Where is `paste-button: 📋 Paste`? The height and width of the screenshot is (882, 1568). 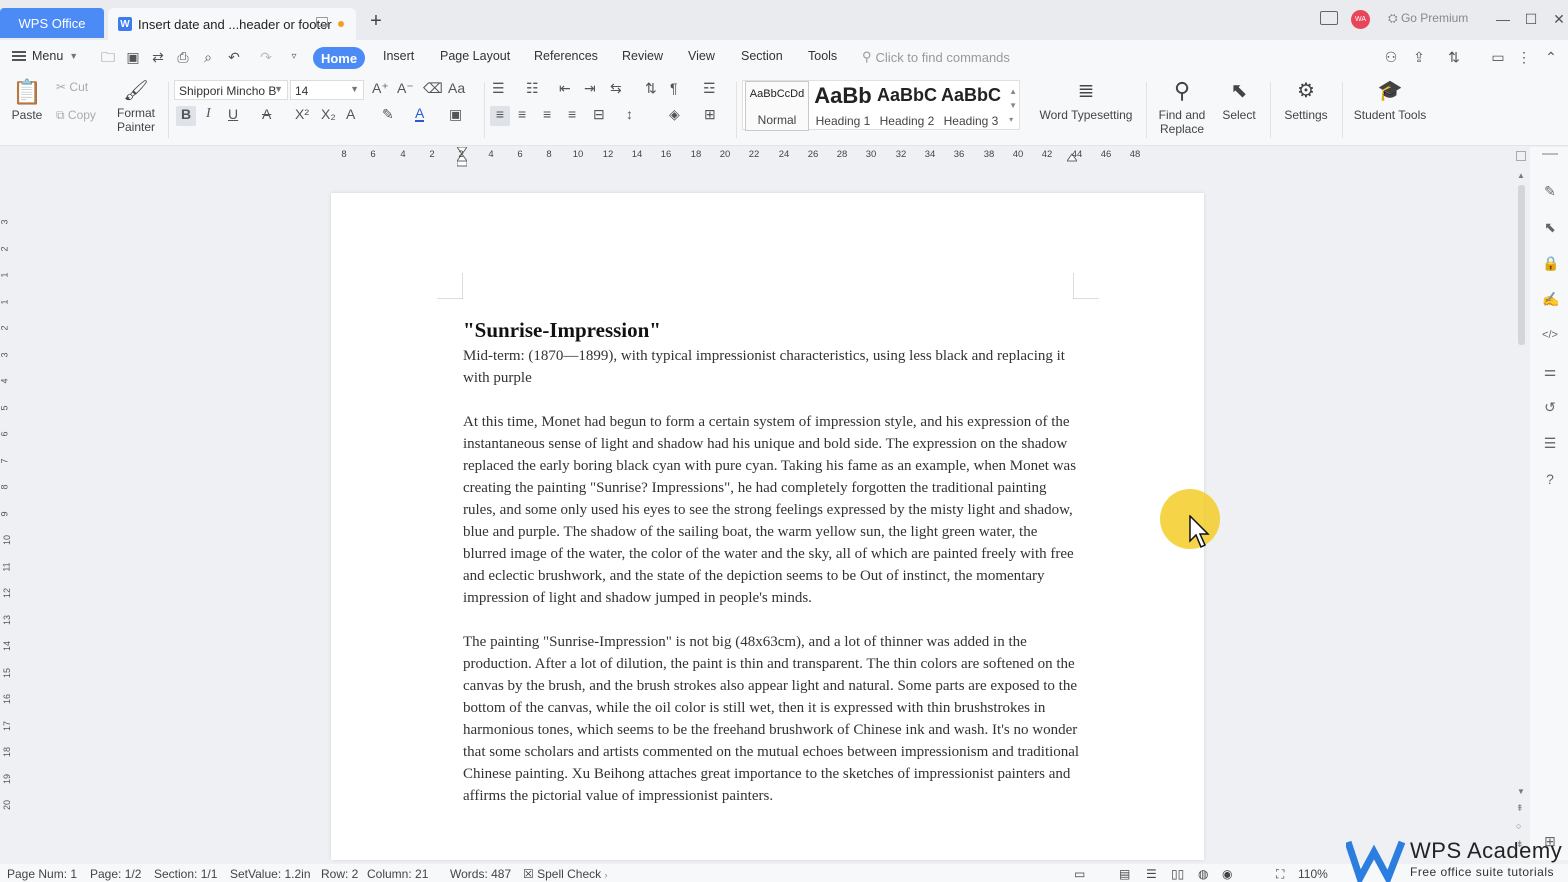
paste-button: 📋 Paste is located at coordinates (27, 100).